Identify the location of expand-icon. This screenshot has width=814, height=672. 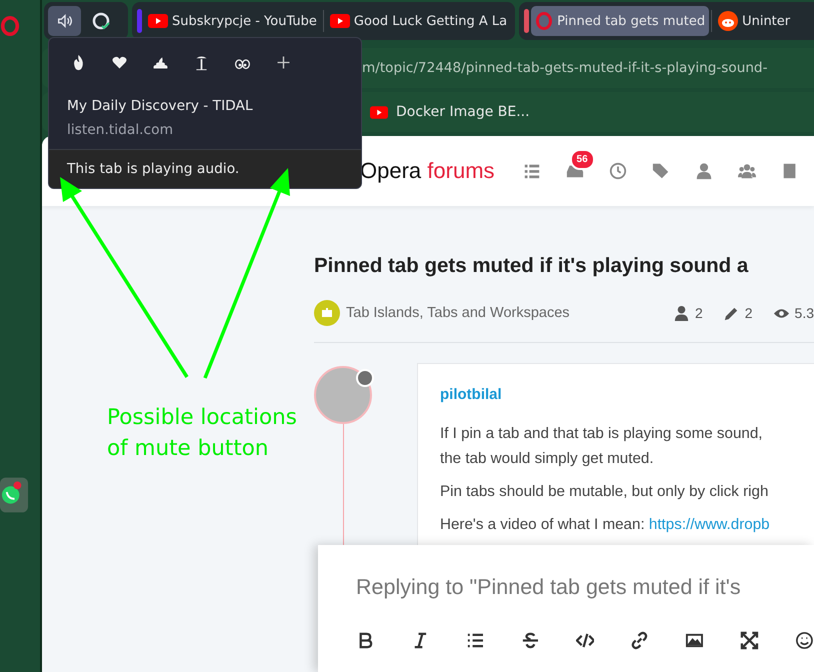
(750, 640).